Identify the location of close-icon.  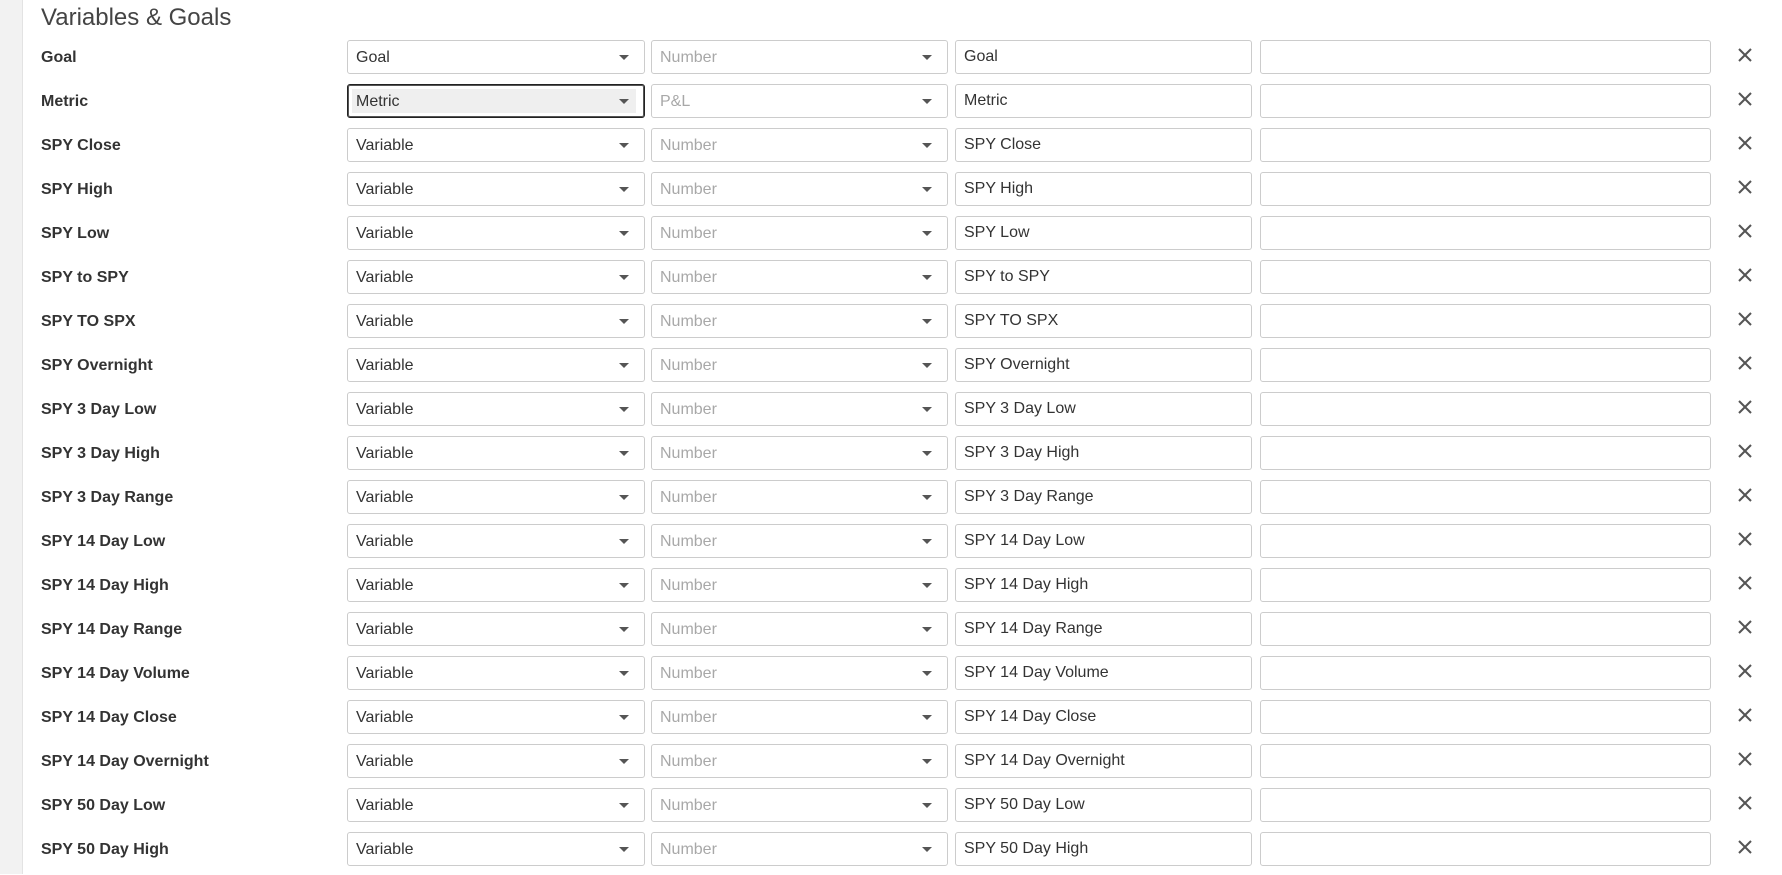
(1745, 99).